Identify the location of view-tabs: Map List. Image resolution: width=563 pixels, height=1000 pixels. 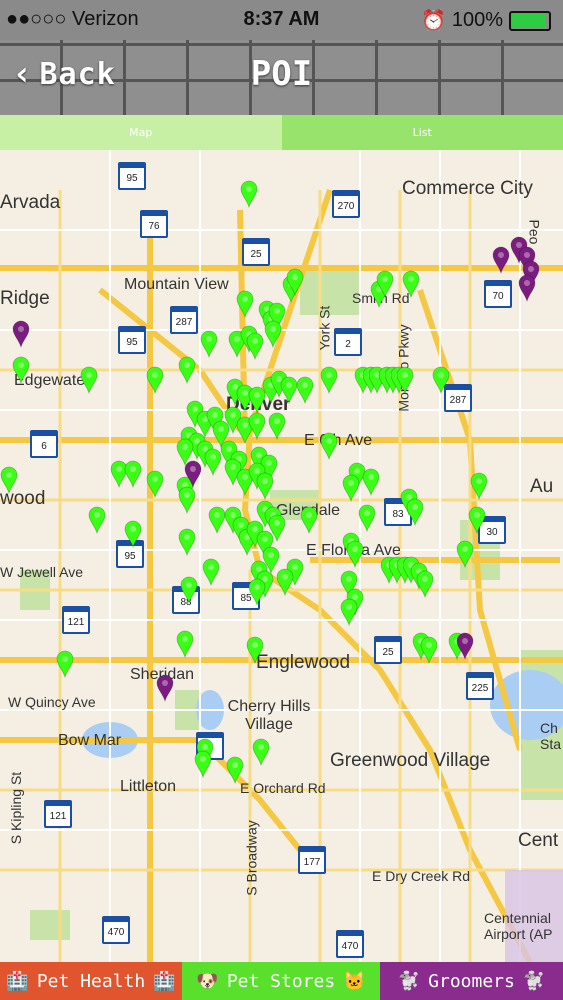
(281, 132).